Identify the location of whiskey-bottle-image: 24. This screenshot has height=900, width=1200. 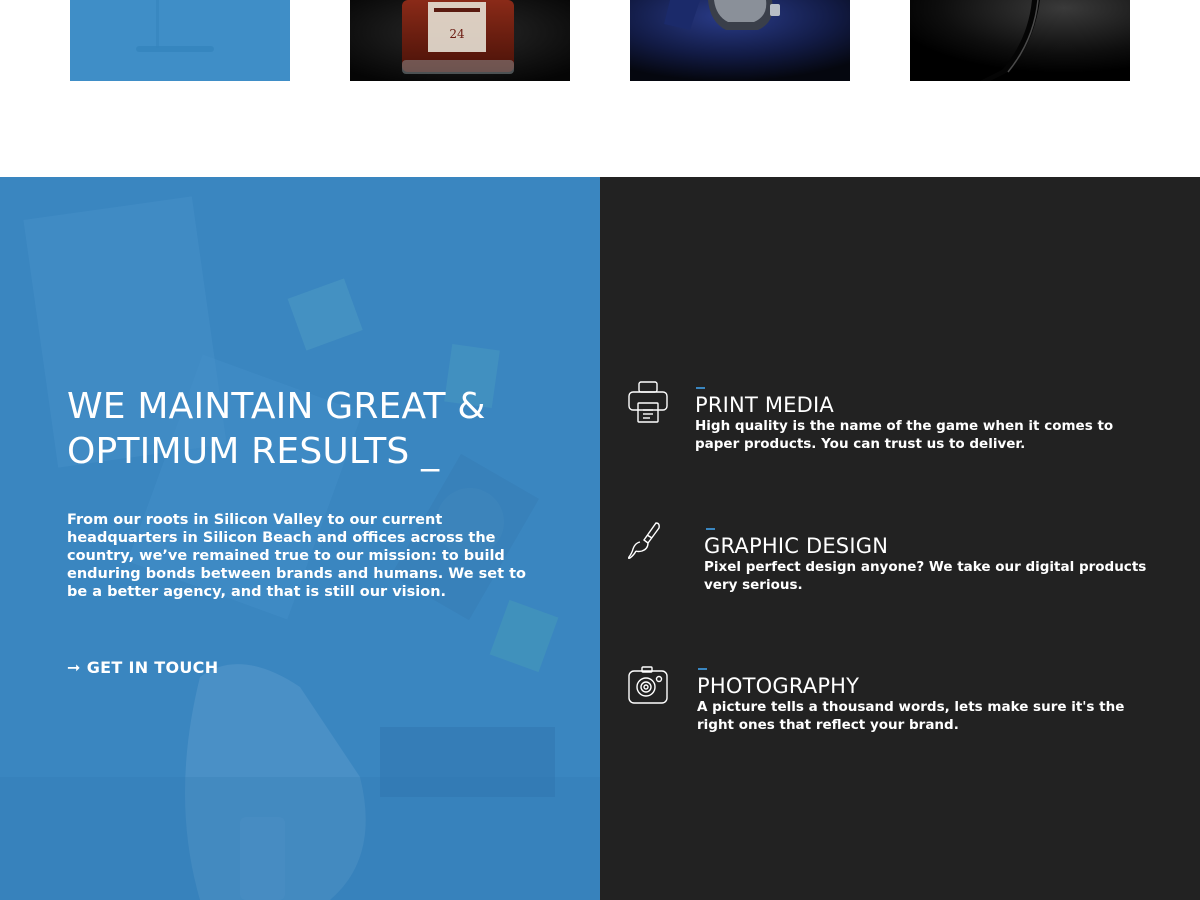
(460, 40).